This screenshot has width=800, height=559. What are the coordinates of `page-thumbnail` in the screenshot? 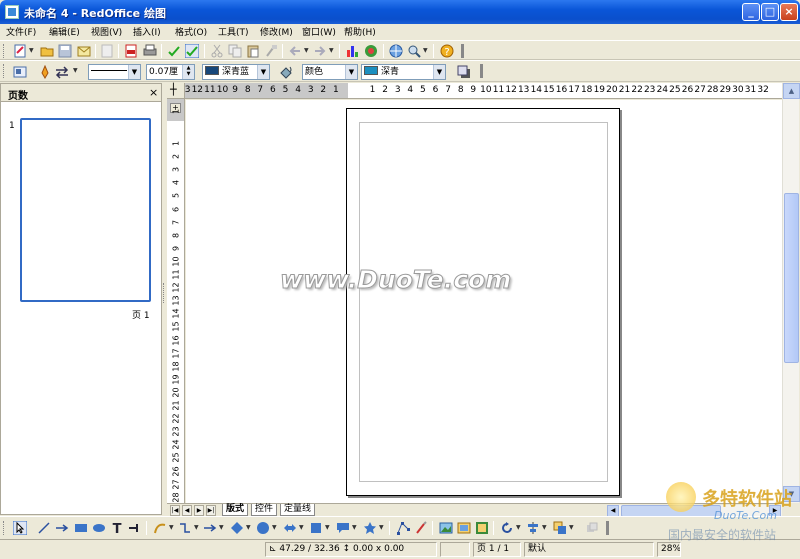 It's located at (85, 210).